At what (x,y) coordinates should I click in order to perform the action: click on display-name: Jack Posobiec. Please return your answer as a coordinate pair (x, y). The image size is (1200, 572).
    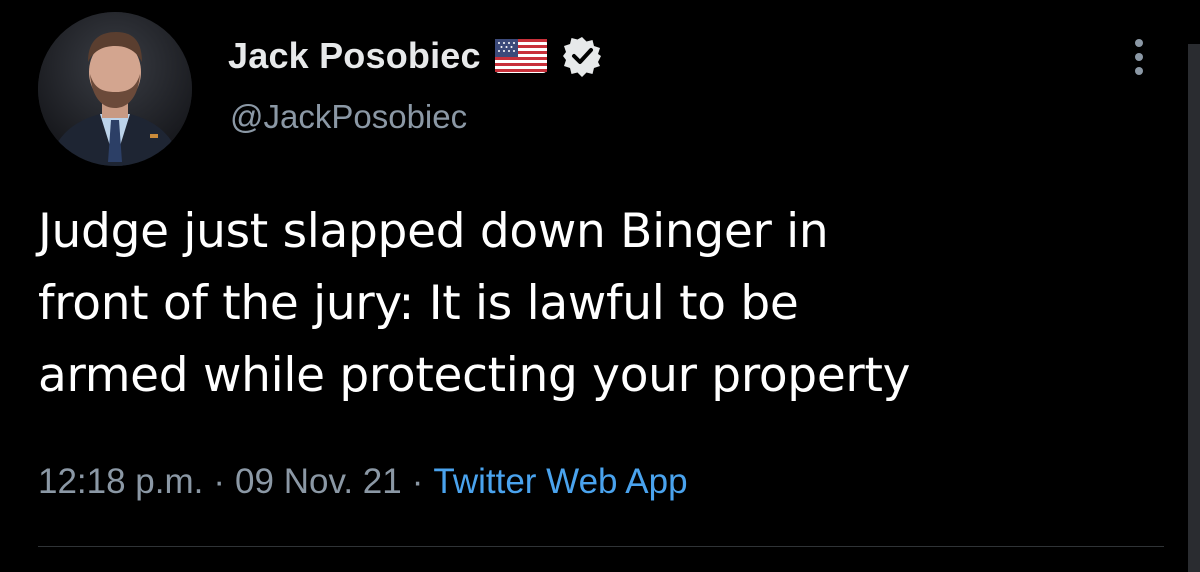
    Looking at the image, I should click on (354, 56).